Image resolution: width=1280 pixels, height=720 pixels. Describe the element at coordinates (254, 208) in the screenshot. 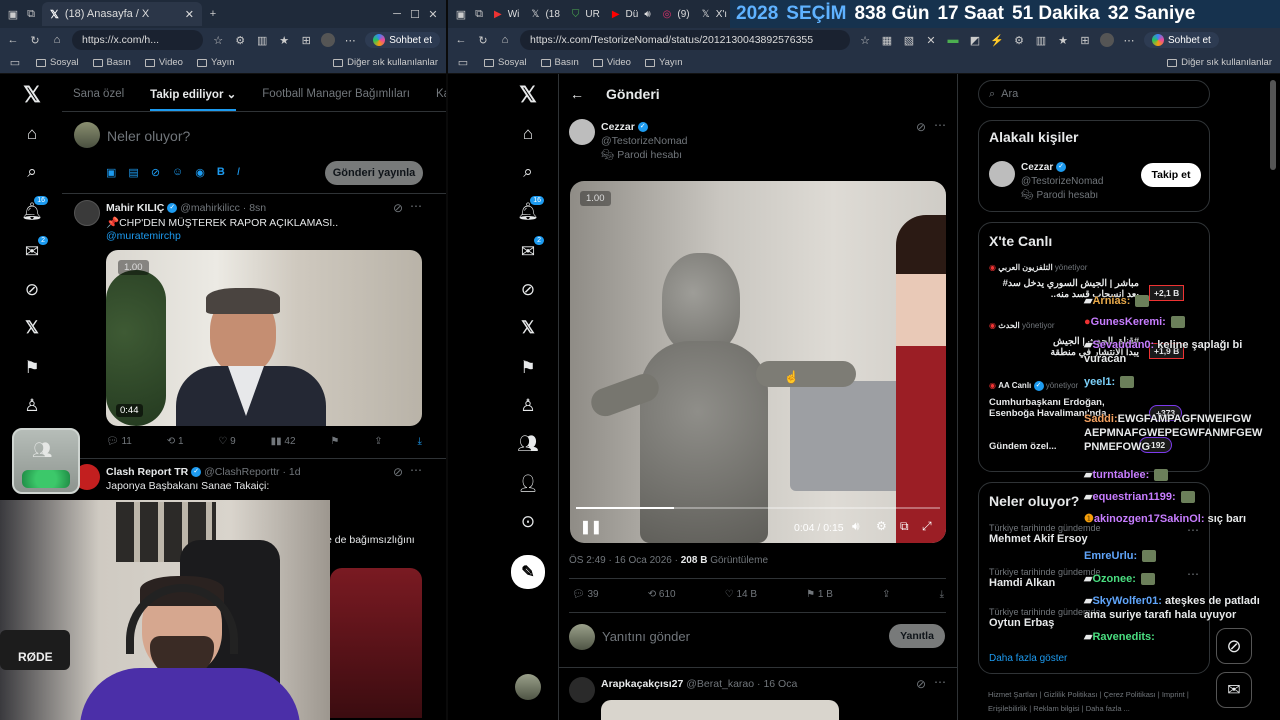

I see `post1-time: · 8sn` at that location.